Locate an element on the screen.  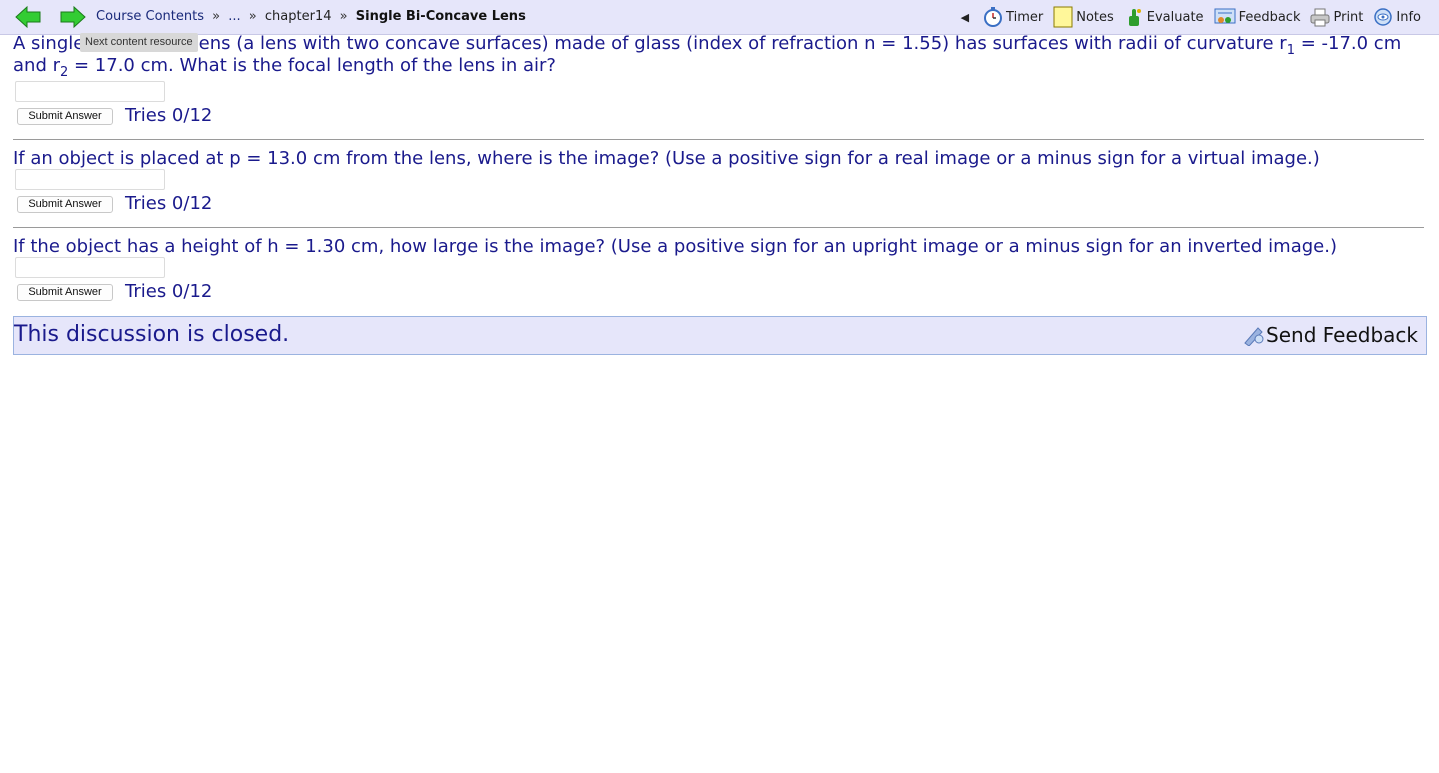
tries-counter-1: Tries 0/12 is located at coordinates (169, 115).